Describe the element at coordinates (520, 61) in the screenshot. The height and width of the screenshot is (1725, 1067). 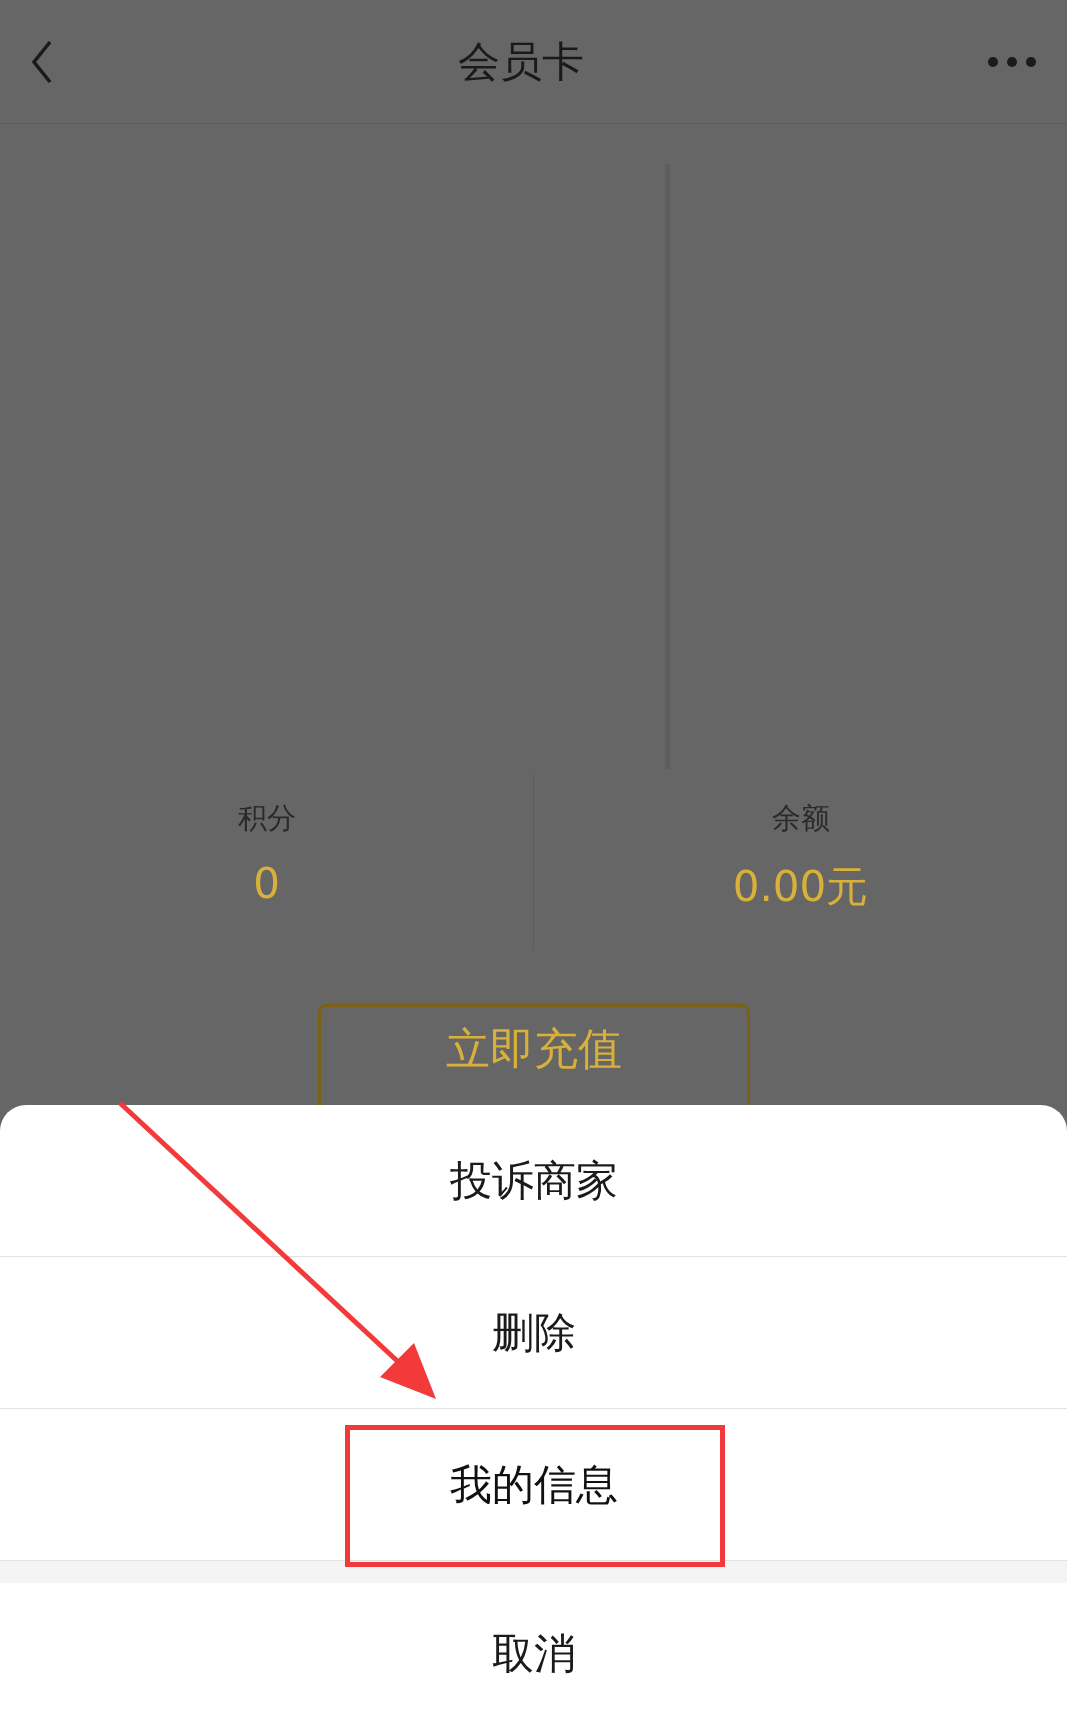
I see `page-title: 会员卡` at that location.